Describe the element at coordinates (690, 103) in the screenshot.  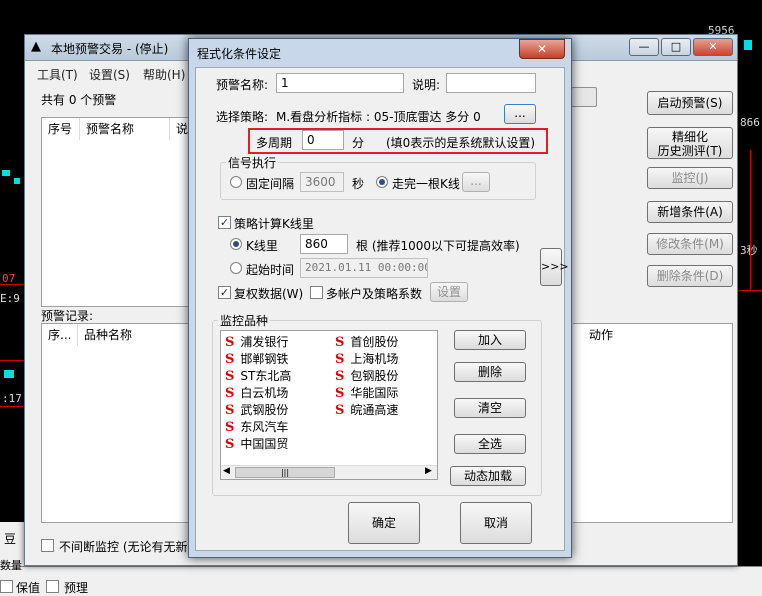
I see `start-alert-button: 启动预警(S)` at that location.